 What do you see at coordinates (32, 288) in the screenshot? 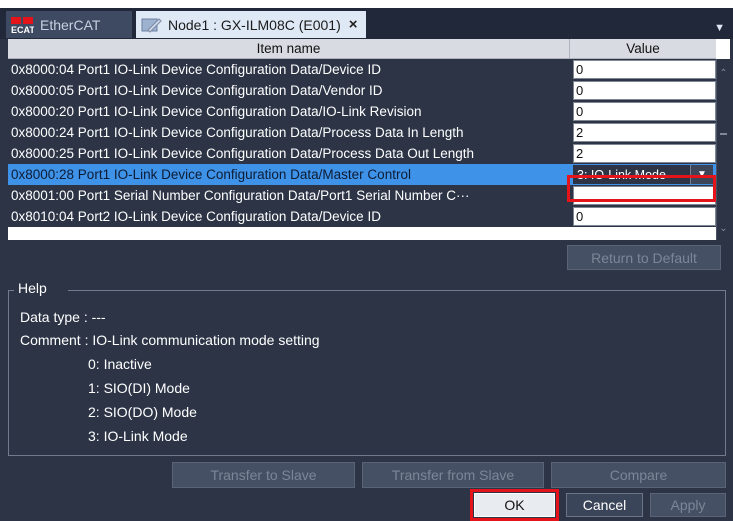
I see `help-title: Help` at bounding box center [32, 288].